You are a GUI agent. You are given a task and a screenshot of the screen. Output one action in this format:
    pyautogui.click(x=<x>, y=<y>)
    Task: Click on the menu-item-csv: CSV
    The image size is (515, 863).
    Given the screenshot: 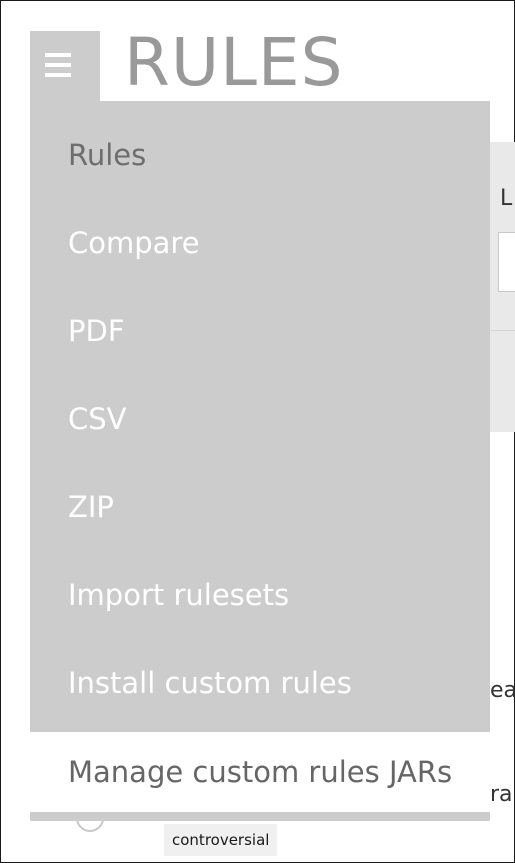 What is the action you would take?
    pyautogui.click(x=260, y=419)
    